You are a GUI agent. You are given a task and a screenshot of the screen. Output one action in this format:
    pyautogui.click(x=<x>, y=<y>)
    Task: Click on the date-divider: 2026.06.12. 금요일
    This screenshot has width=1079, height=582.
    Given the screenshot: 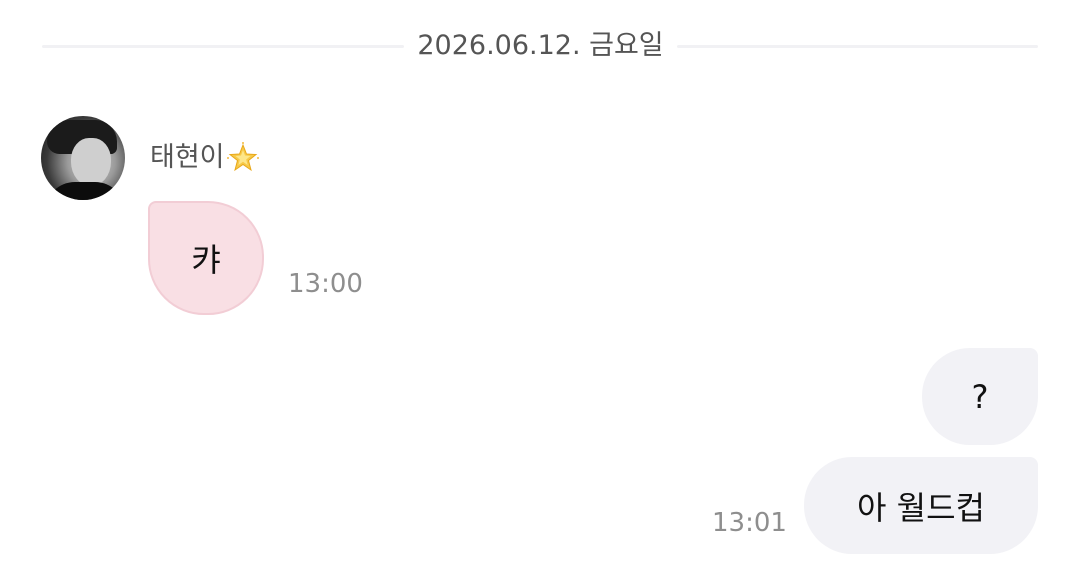 What is the action you would take?
    pyautogui.click(x=539, y=46)
    